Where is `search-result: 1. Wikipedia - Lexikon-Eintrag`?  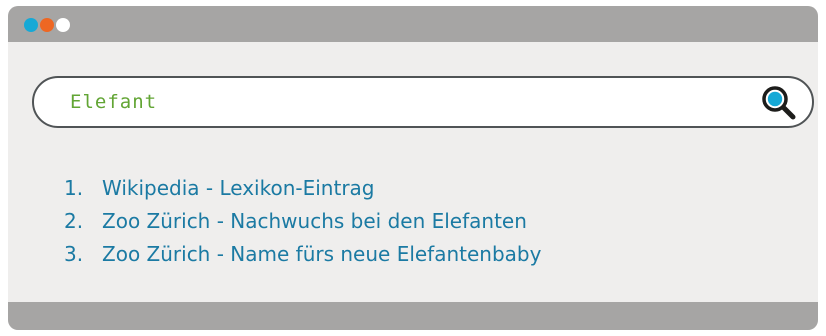
search-result: 1. Wikipedia - Lexikon-Eintrag is located at coordinates (302, 188).